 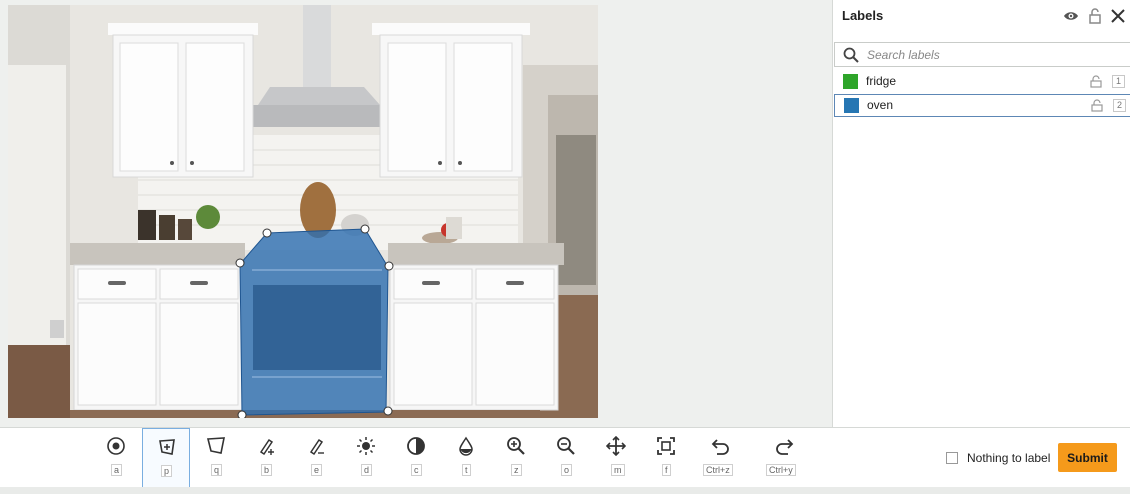 I want to click on fit-icon, so click(x=666, y=446).